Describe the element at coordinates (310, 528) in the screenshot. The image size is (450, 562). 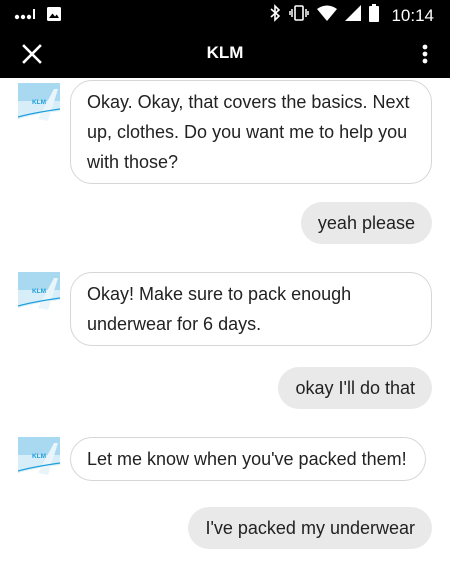
I see `user-message: I've packed my underwear` at that location.